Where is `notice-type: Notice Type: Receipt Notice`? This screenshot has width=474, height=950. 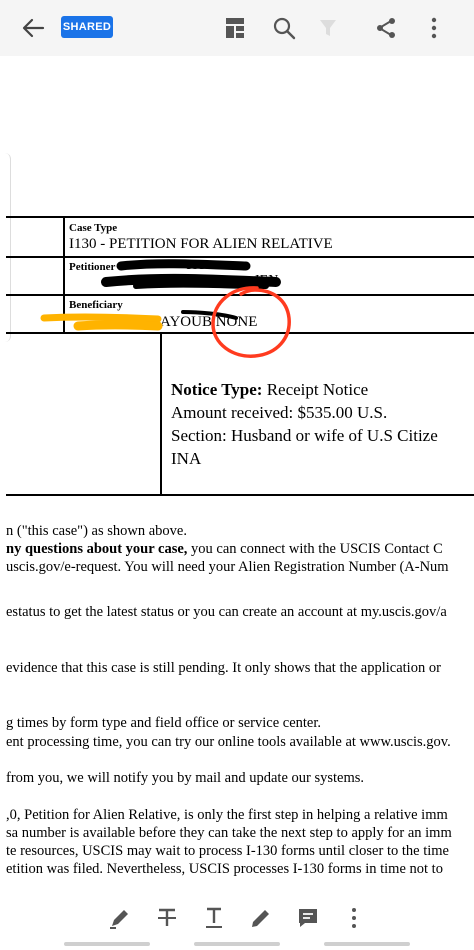 notice-type: Notice Type: Receipt Notice is located at coordinates (269, 390).